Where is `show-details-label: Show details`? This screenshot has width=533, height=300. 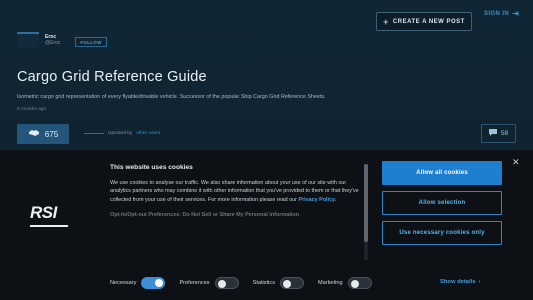
show-details-label: Show details is located at coordinates (458, 282).